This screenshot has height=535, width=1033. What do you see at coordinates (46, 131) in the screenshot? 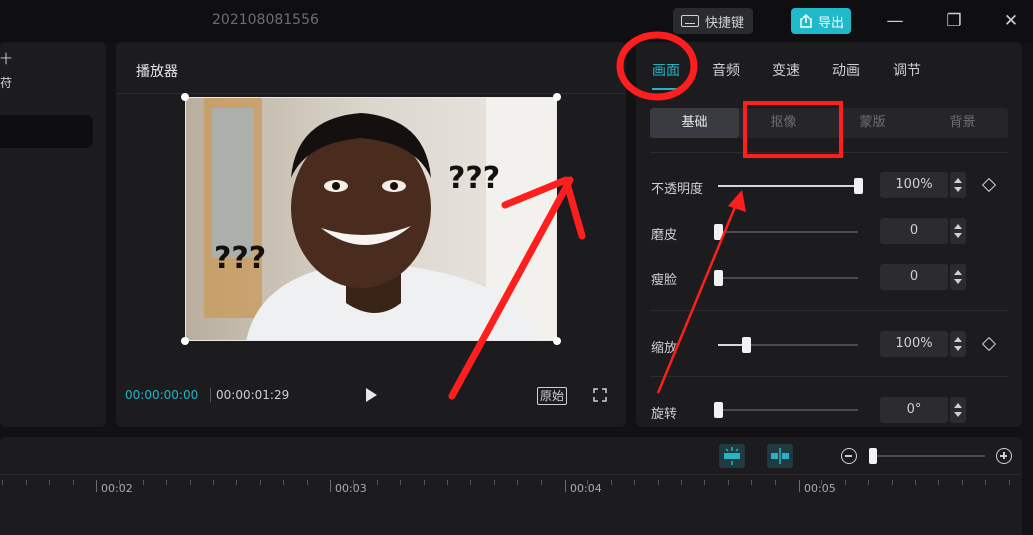
I see `media-search-input` at bounding box center [46, 131].